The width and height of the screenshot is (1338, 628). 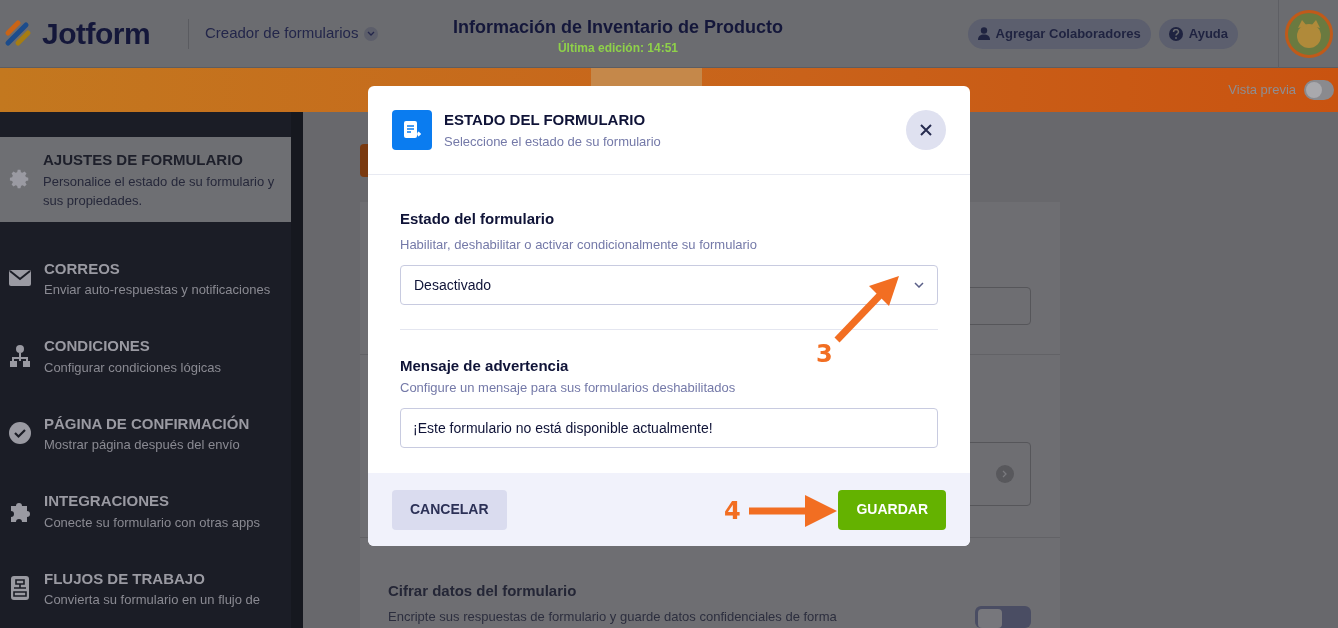 I want to click on sidebar-item: CORREOS Enviar auto-respuestas y notificaciones, so click(x=145, y=278).